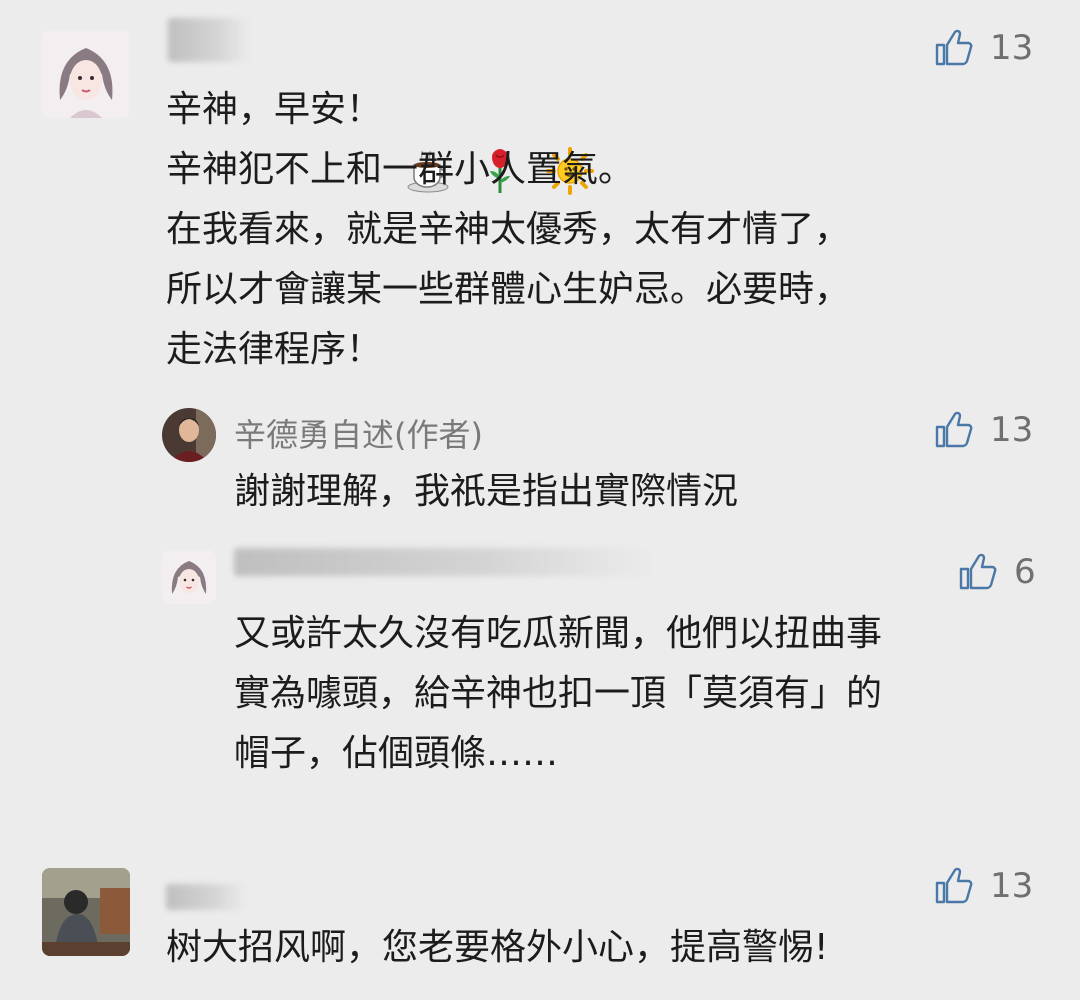 The image size is (1080, 1000). Describe the element at coordinates (274, 109) in the screenshot. I see `greeting-text: 辛神，早安！` at that location.